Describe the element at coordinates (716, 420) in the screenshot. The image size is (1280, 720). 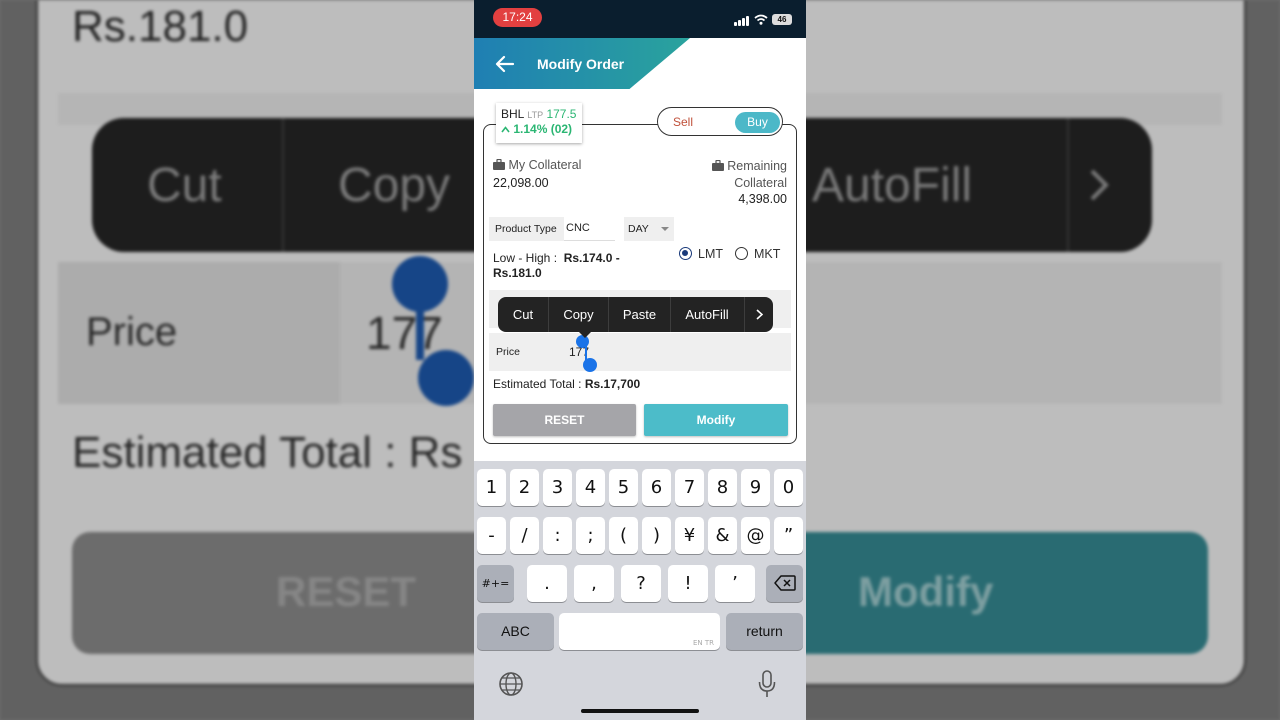
I see `modify-button: Modify` at that location.